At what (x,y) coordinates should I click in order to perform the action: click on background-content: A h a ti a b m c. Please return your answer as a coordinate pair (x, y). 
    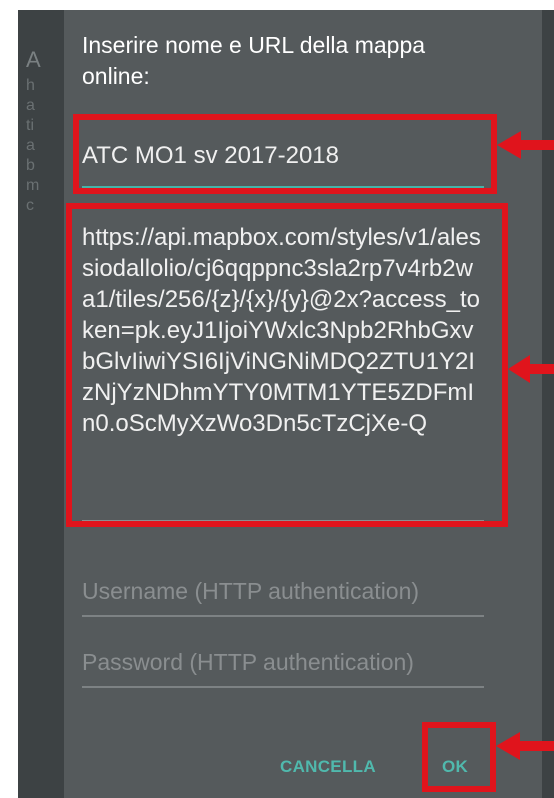
    Looking at the image, I should click on (46, 131).